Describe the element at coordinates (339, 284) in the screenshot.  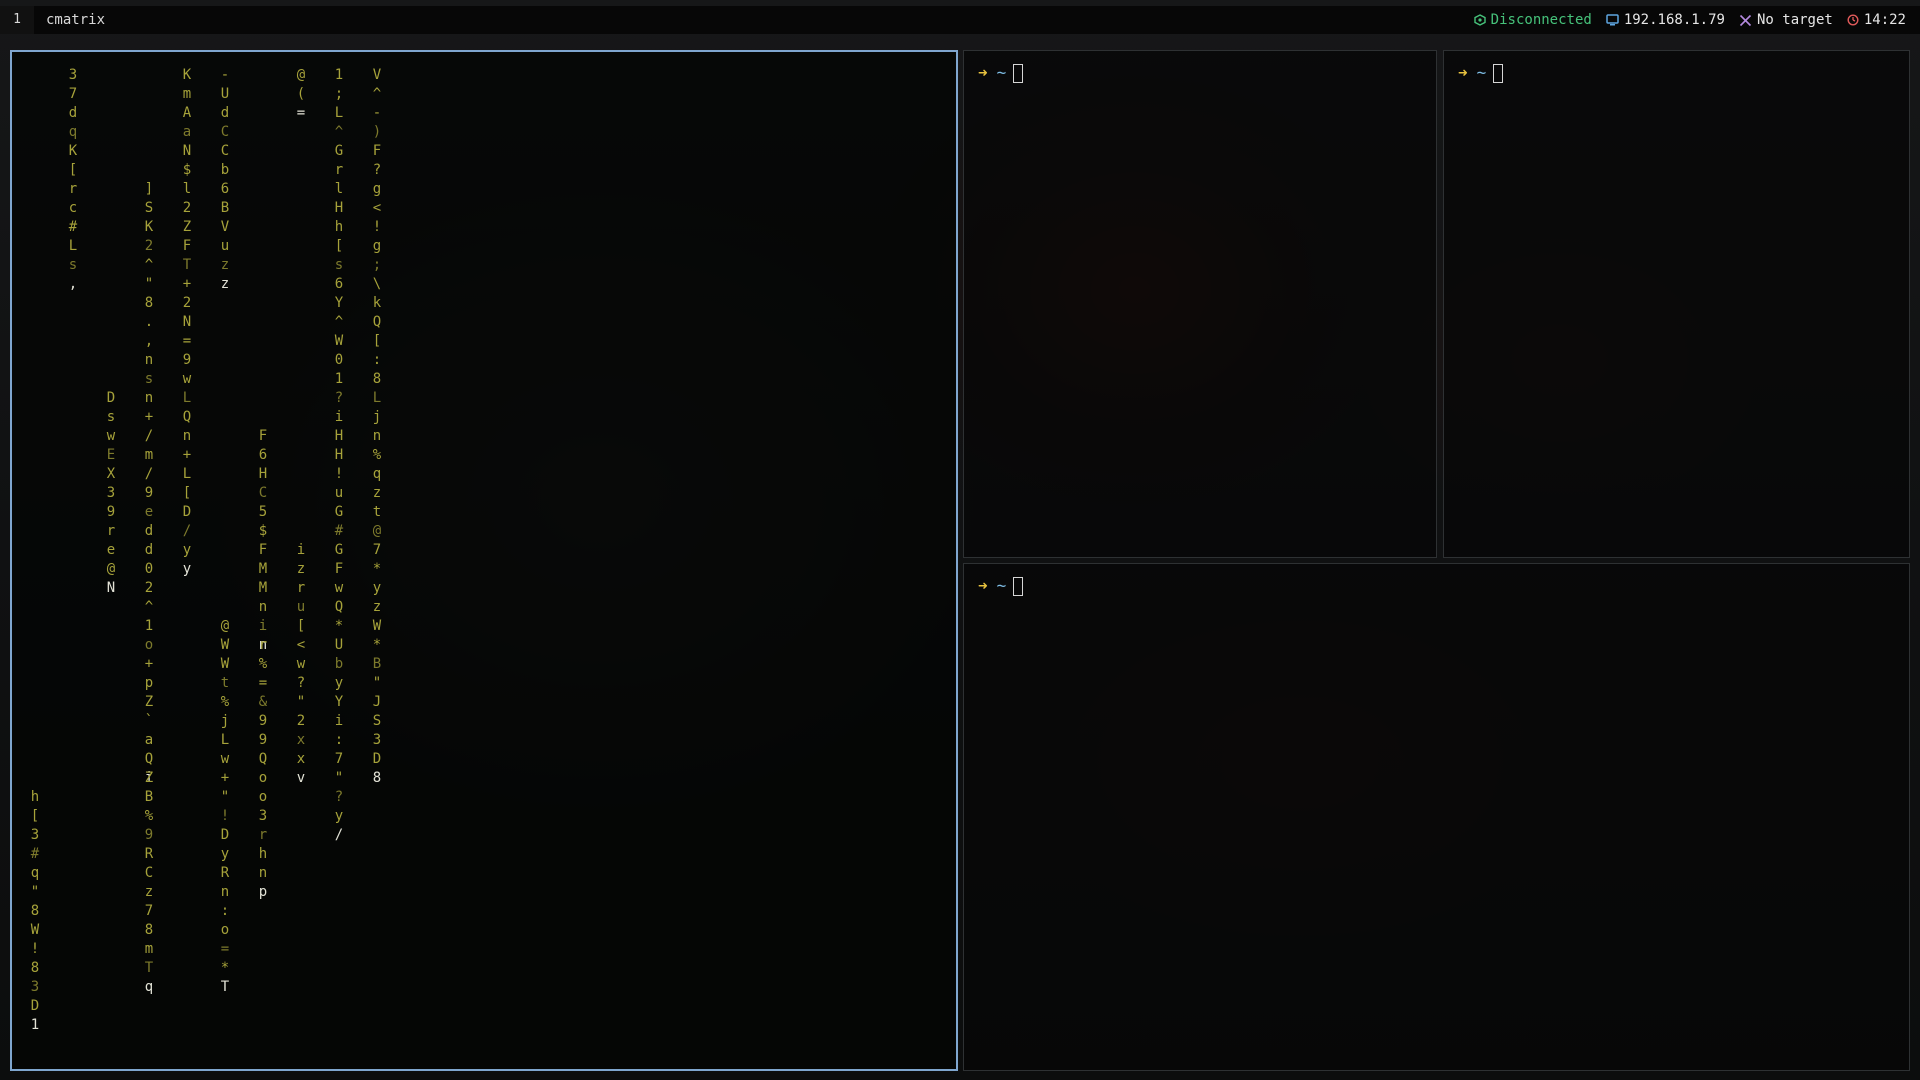
I see `matrix-glyph: 6` at that location.